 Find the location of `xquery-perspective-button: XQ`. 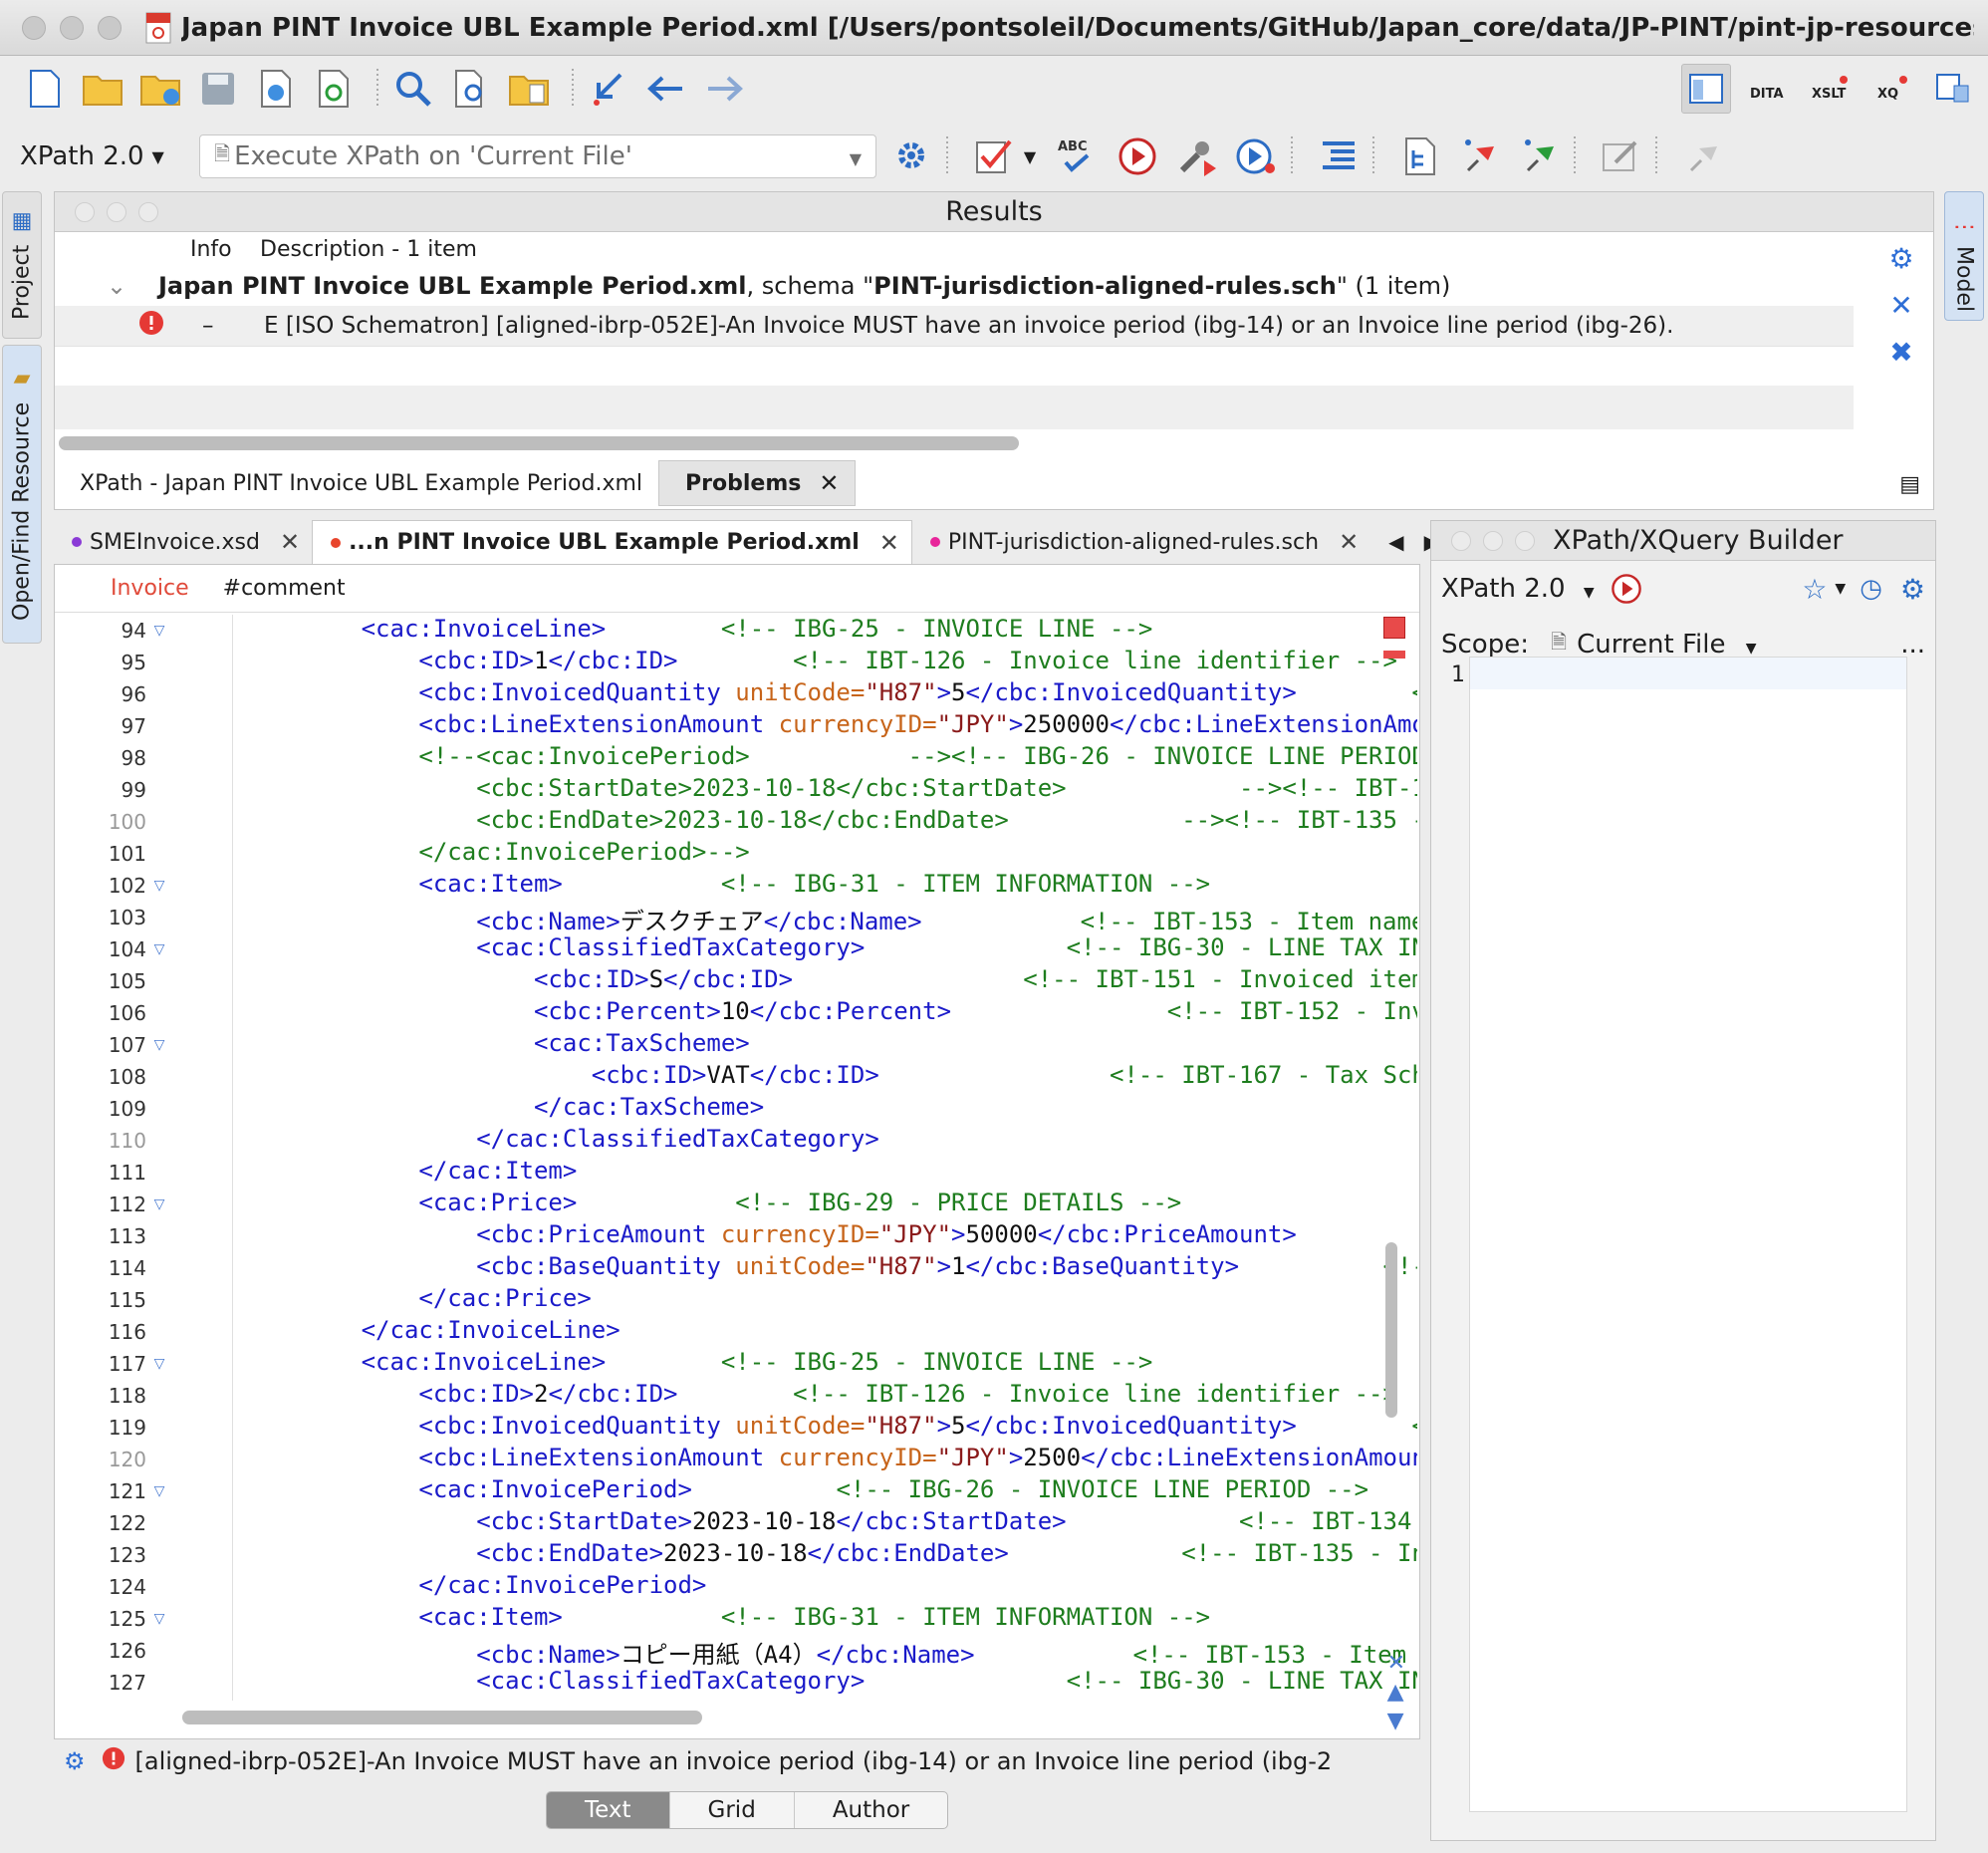

xquery-perspective-button: XQ is located at coordinates (1891, 89).